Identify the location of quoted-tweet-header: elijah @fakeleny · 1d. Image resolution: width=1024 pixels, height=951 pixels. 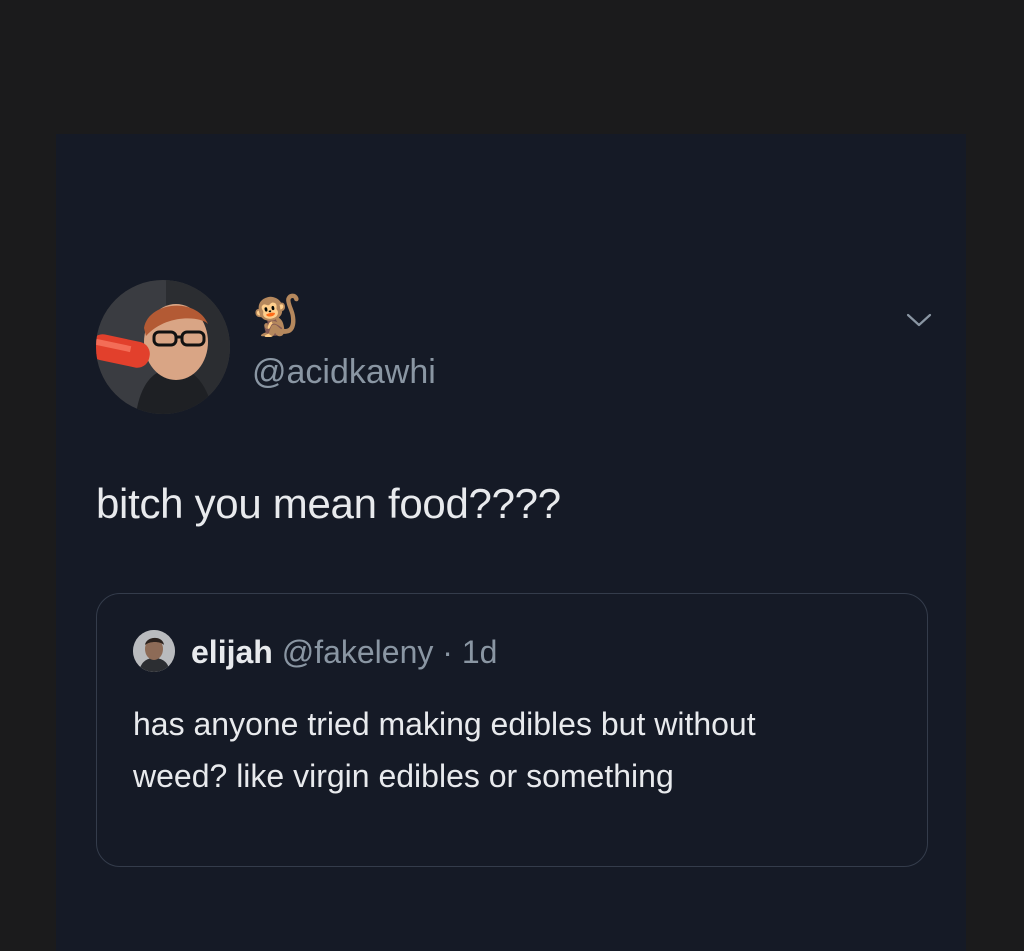
(344, 652).